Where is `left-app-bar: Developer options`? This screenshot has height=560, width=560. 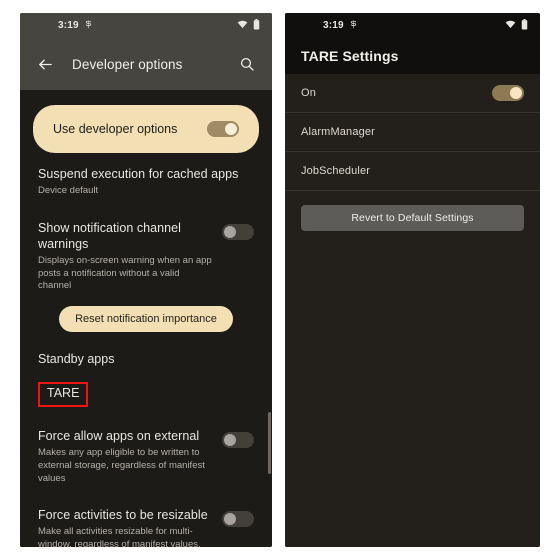
left-app-bar: Developer options is located at coordinates (146, 64).